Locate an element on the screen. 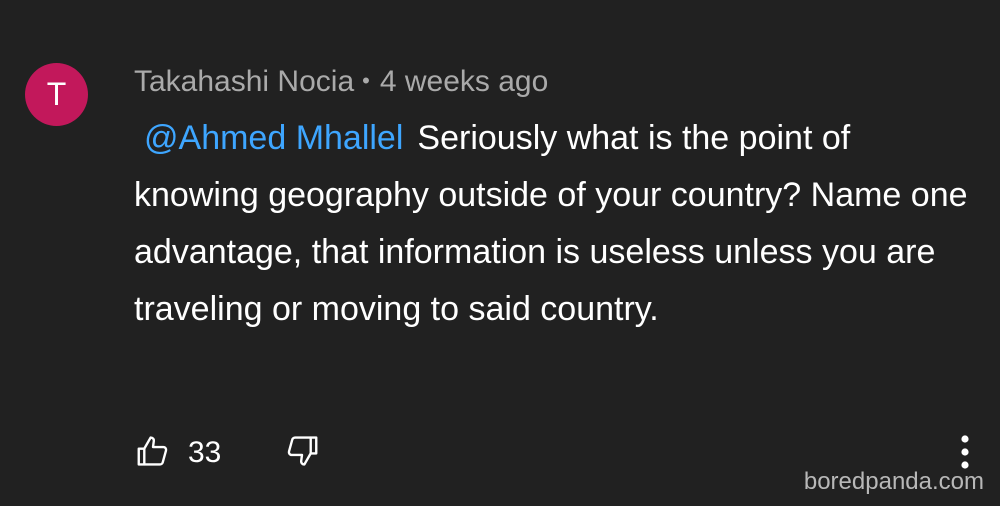 This screenshot has height=506, width=1000. comment-meta: Takahashi Nocia • 4 weeks ago is located at coordinates (341, 81).